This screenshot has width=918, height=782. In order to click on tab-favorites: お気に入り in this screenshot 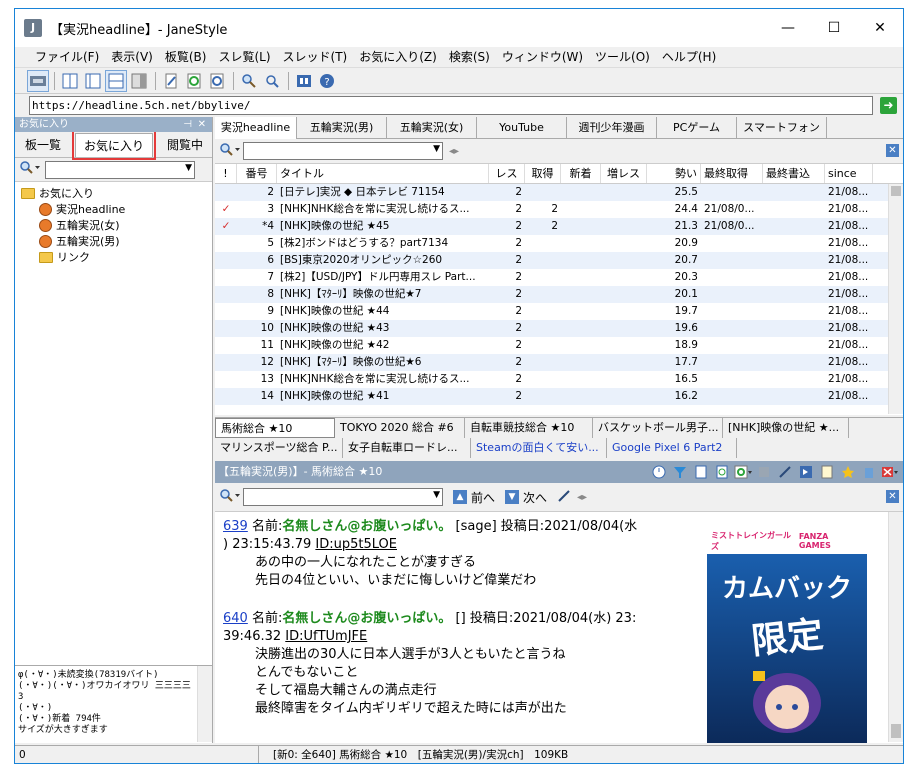, I will do `click(114, 145)`.